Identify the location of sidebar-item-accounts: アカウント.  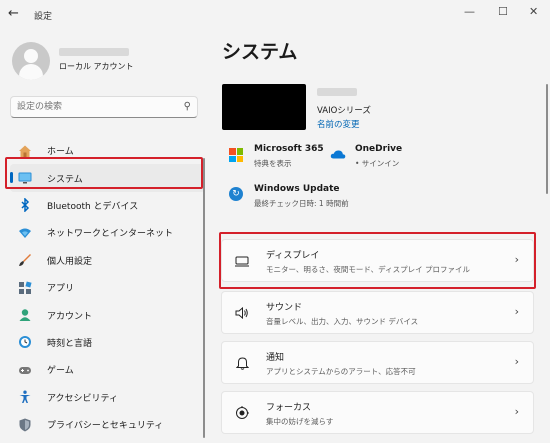
(107, 314).